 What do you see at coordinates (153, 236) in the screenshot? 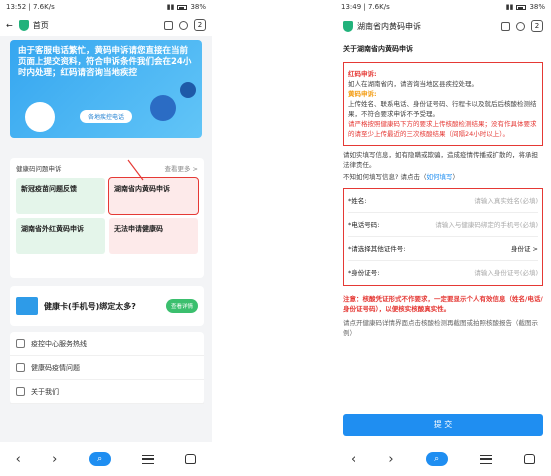
I see `cannot-apply-tile: 无法申请健康码` at bounding box center [153, 236].